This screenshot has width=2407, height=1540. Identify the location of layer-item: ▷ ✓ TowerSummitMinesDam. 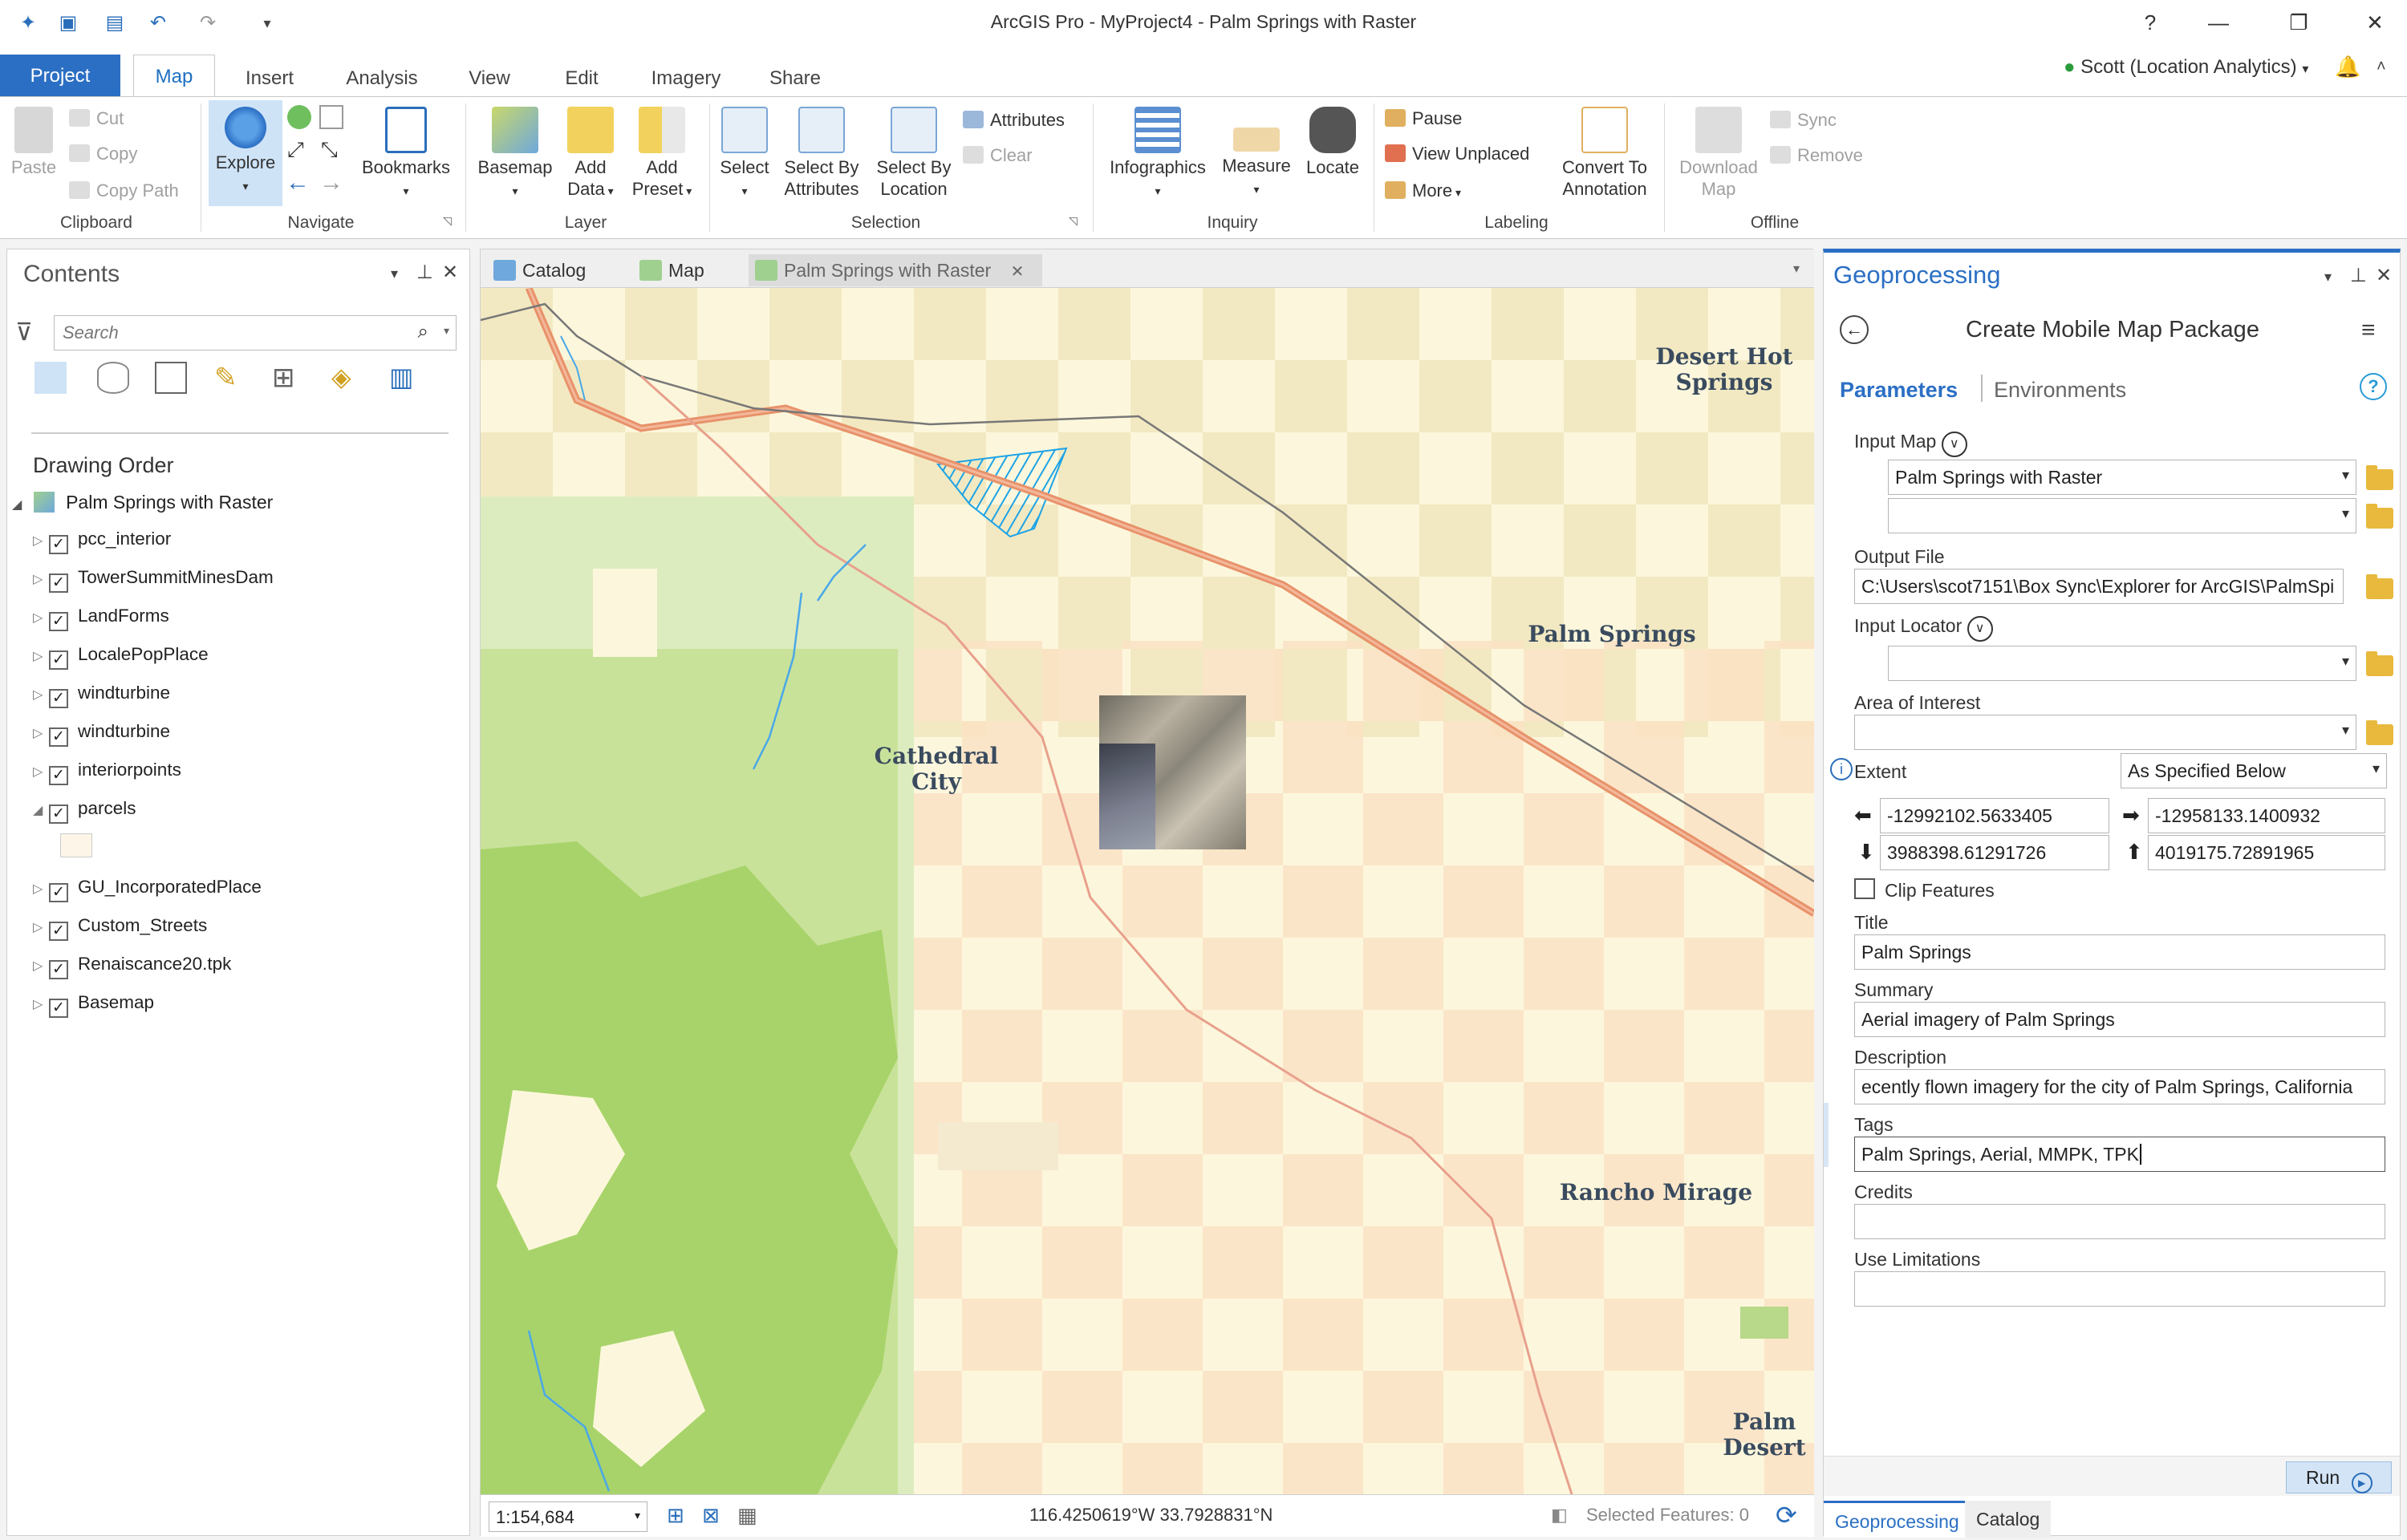
(154, 580).